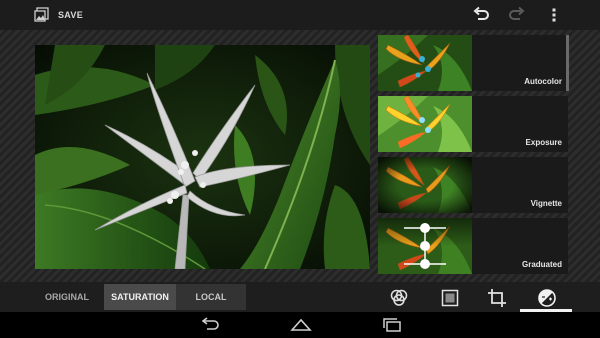 This screenshot has height=338, width=600. Describe the element at coordinates (300, 297) in the screenshot. I see `editor-bottom-panel: ORIGINAL SATURATION LOCAL` at that location.